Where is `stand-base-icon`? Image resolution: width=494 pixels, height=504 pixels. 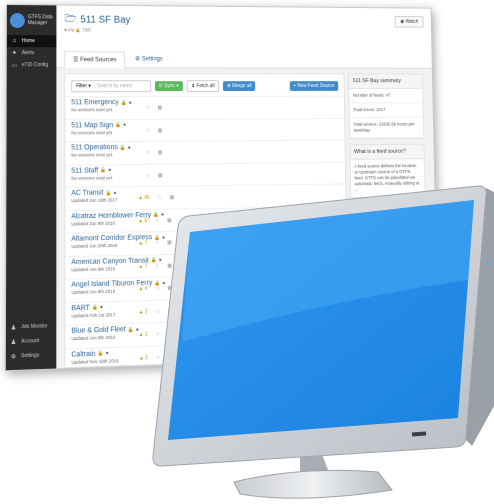
stand-base-icon is located at coordinates (313, 484).